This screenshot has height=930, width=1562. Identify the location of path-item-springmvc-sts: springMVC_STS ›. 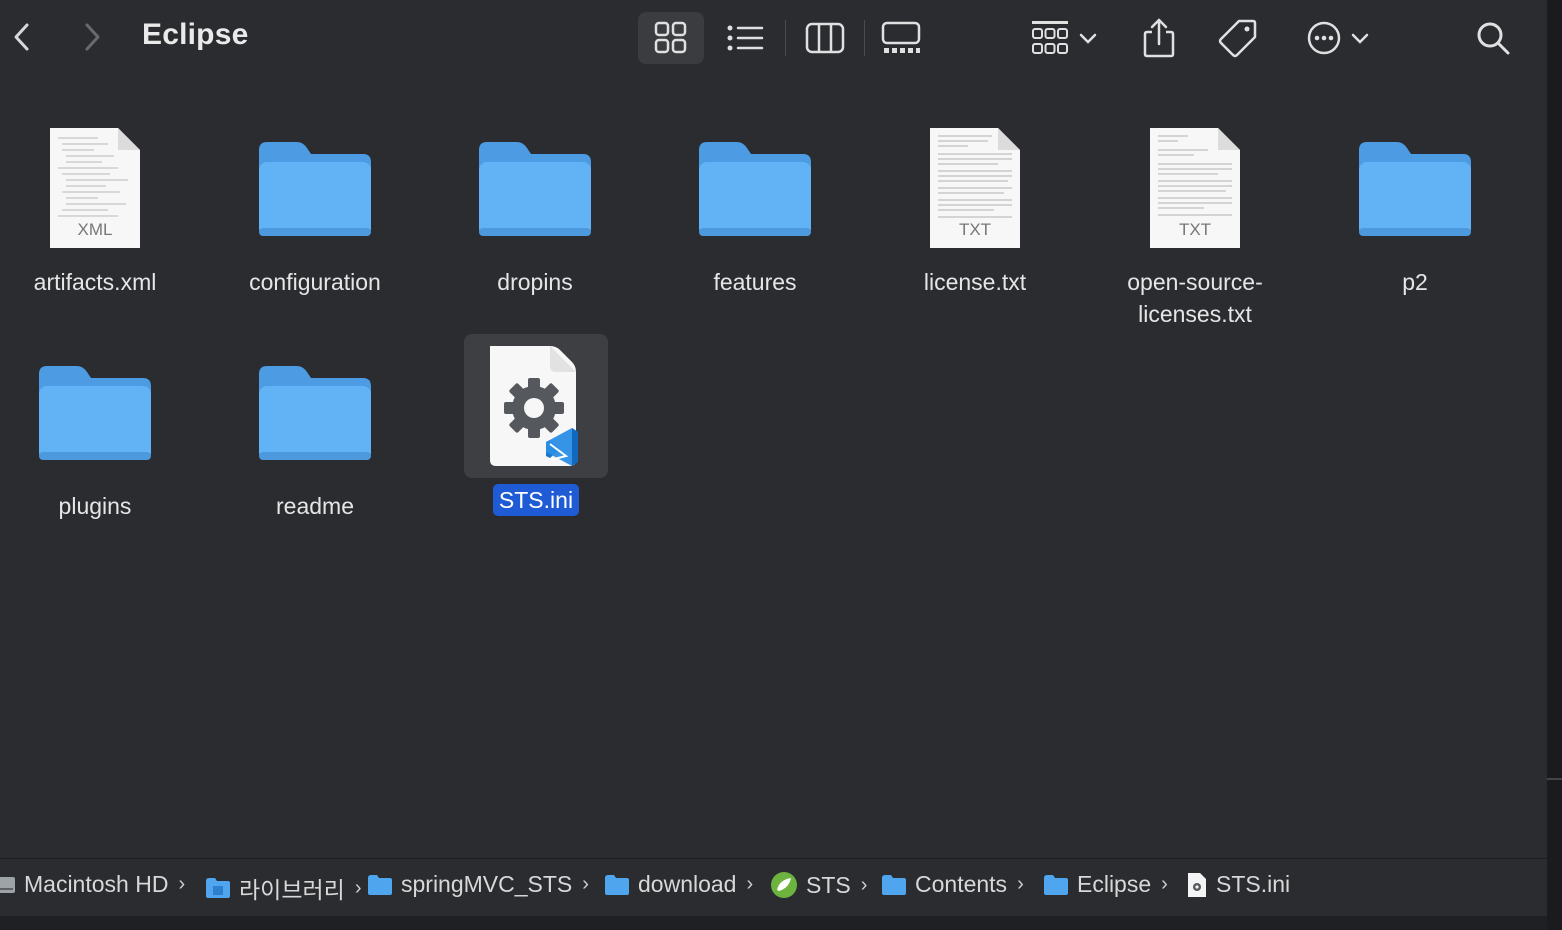
(478, 884).